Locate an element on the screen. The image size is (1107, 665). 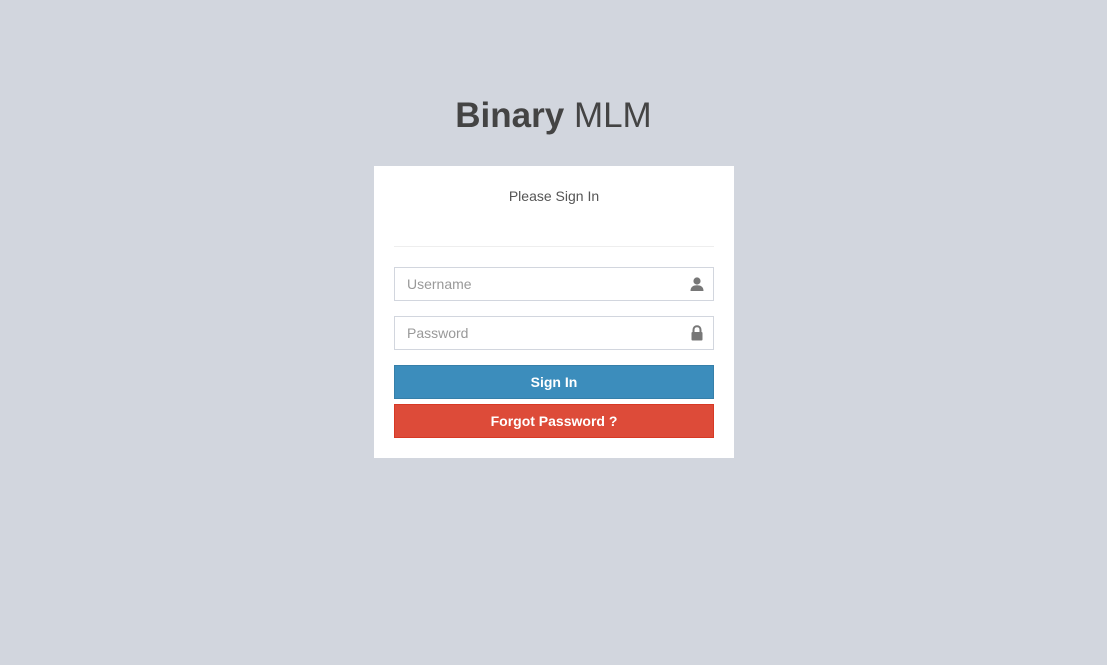
username-field is located at coordinates (554, 284).